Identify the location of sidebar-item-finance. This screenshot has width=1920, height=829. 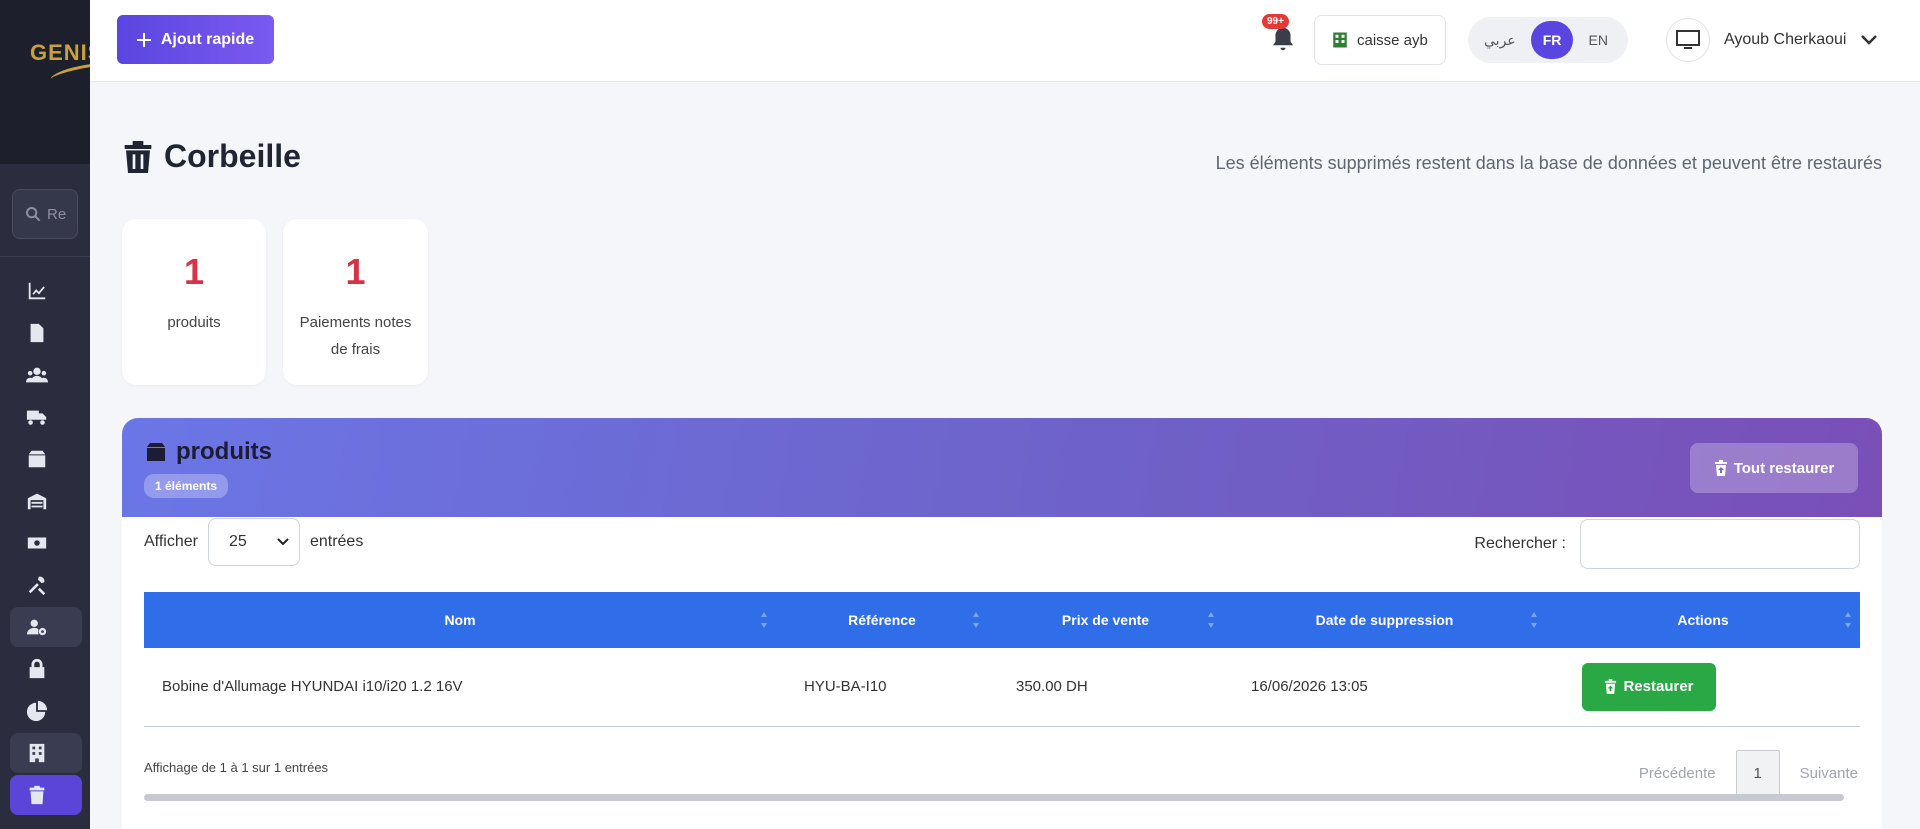
(45, 543).